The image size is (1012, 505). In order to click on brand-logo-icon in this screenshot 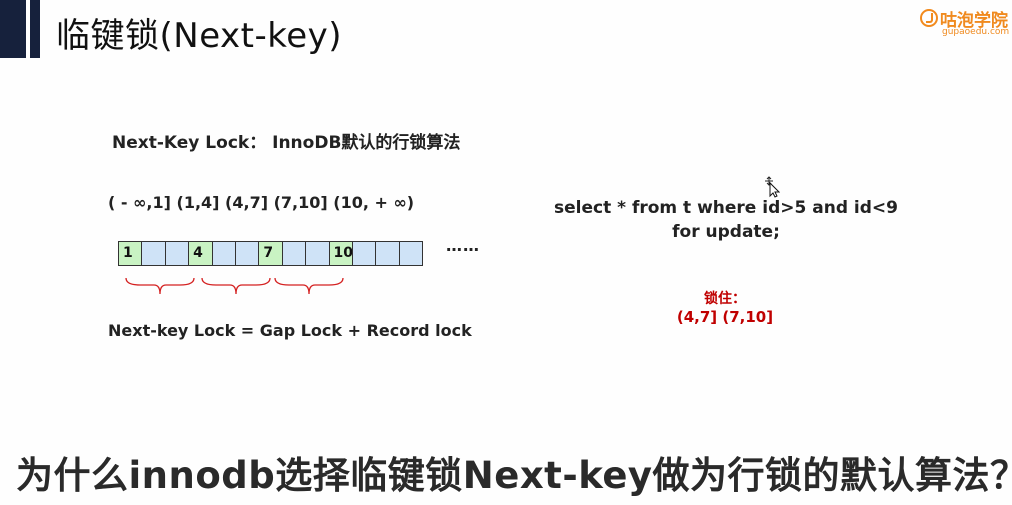, I will do `click(929, 18)`.